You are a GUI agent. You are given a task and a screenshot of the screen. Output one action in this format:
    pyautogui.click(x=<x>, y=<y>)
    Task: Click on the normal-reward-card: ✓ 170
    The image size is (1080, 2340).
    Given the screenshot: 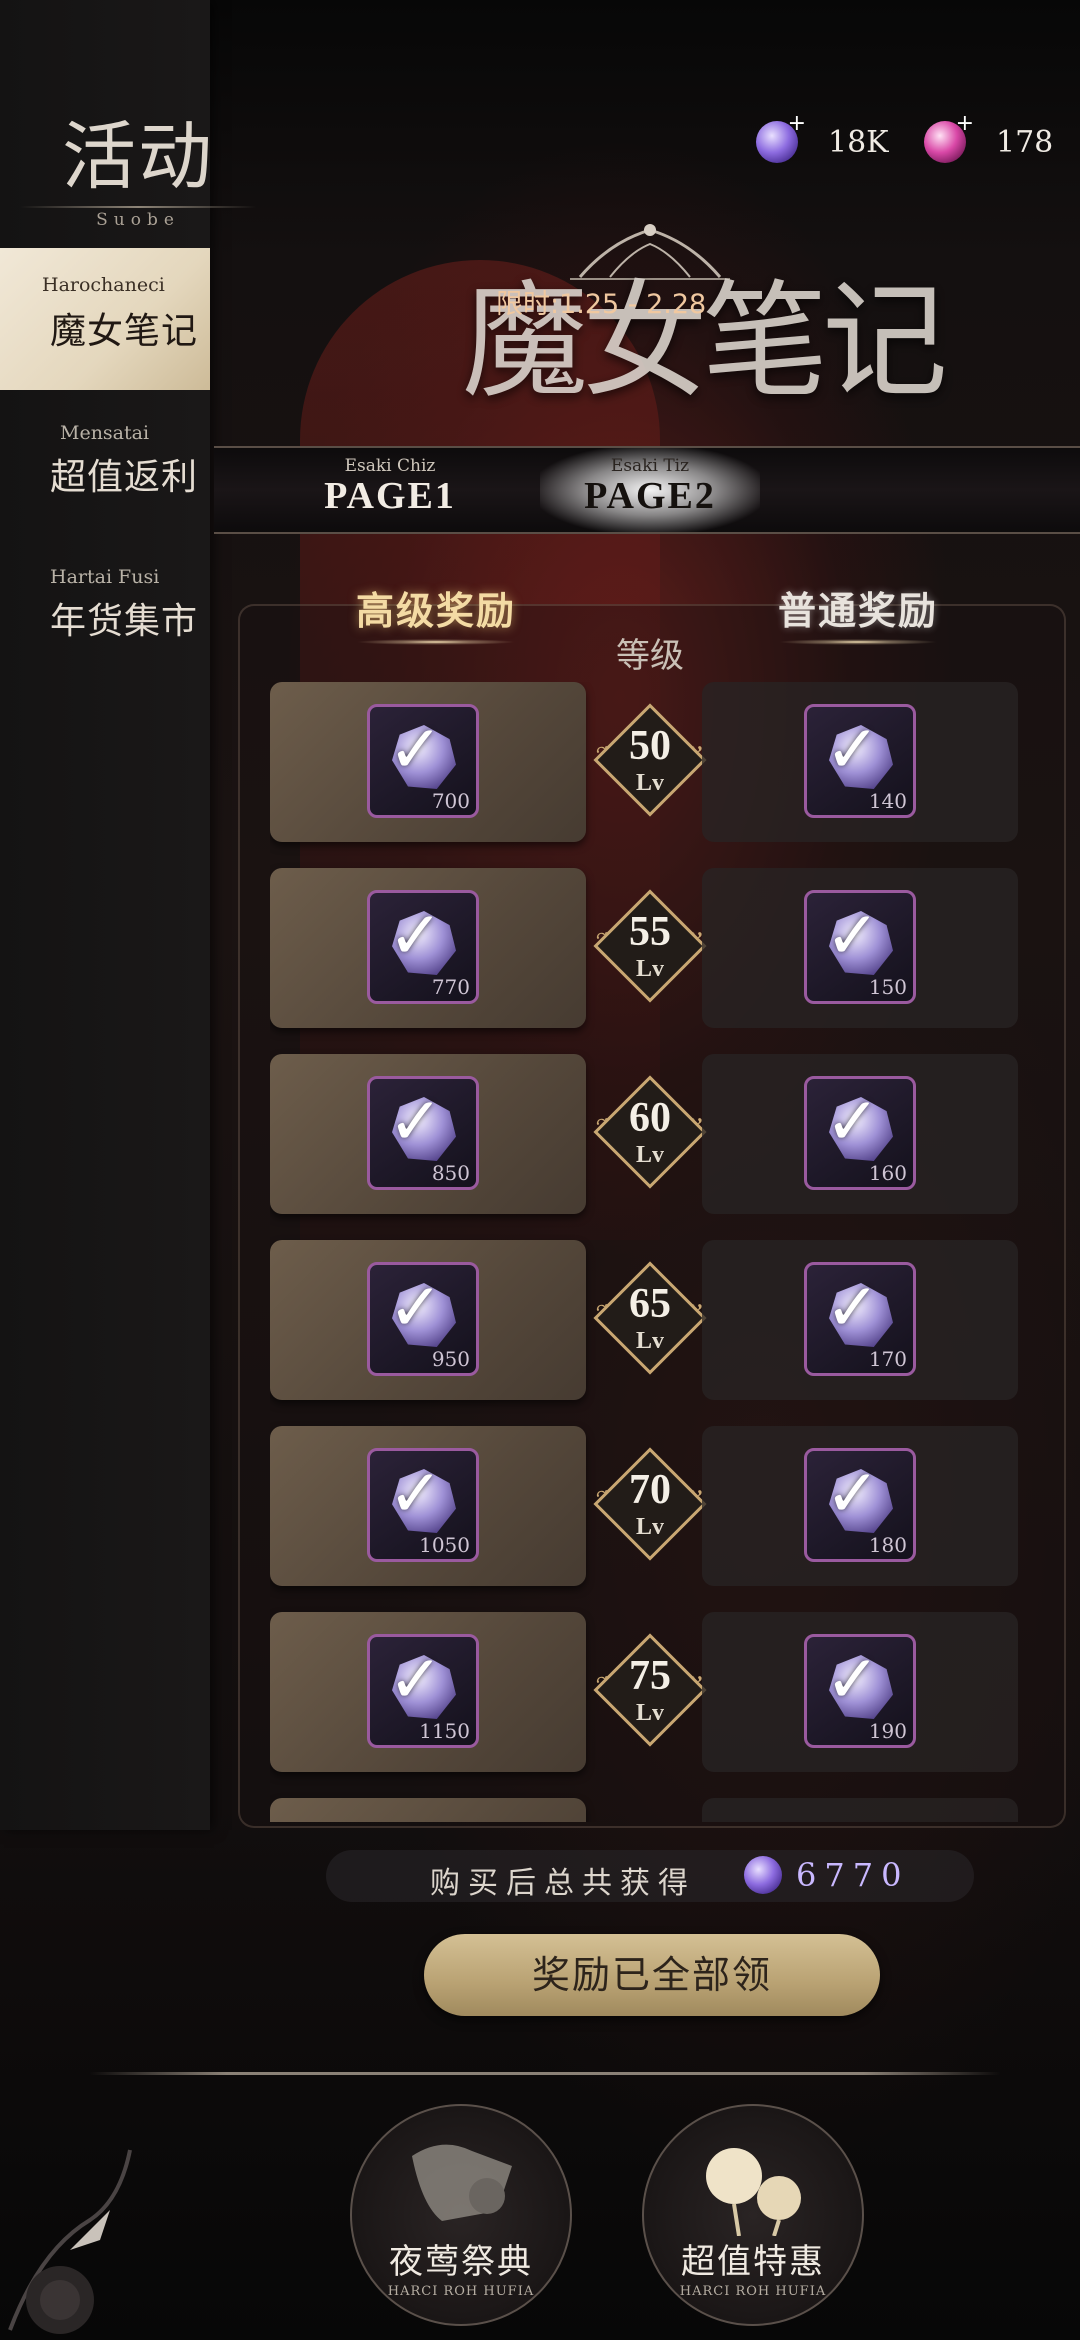 What is the action you would take?
    pyautogui.click(x=860, y=1320)
    